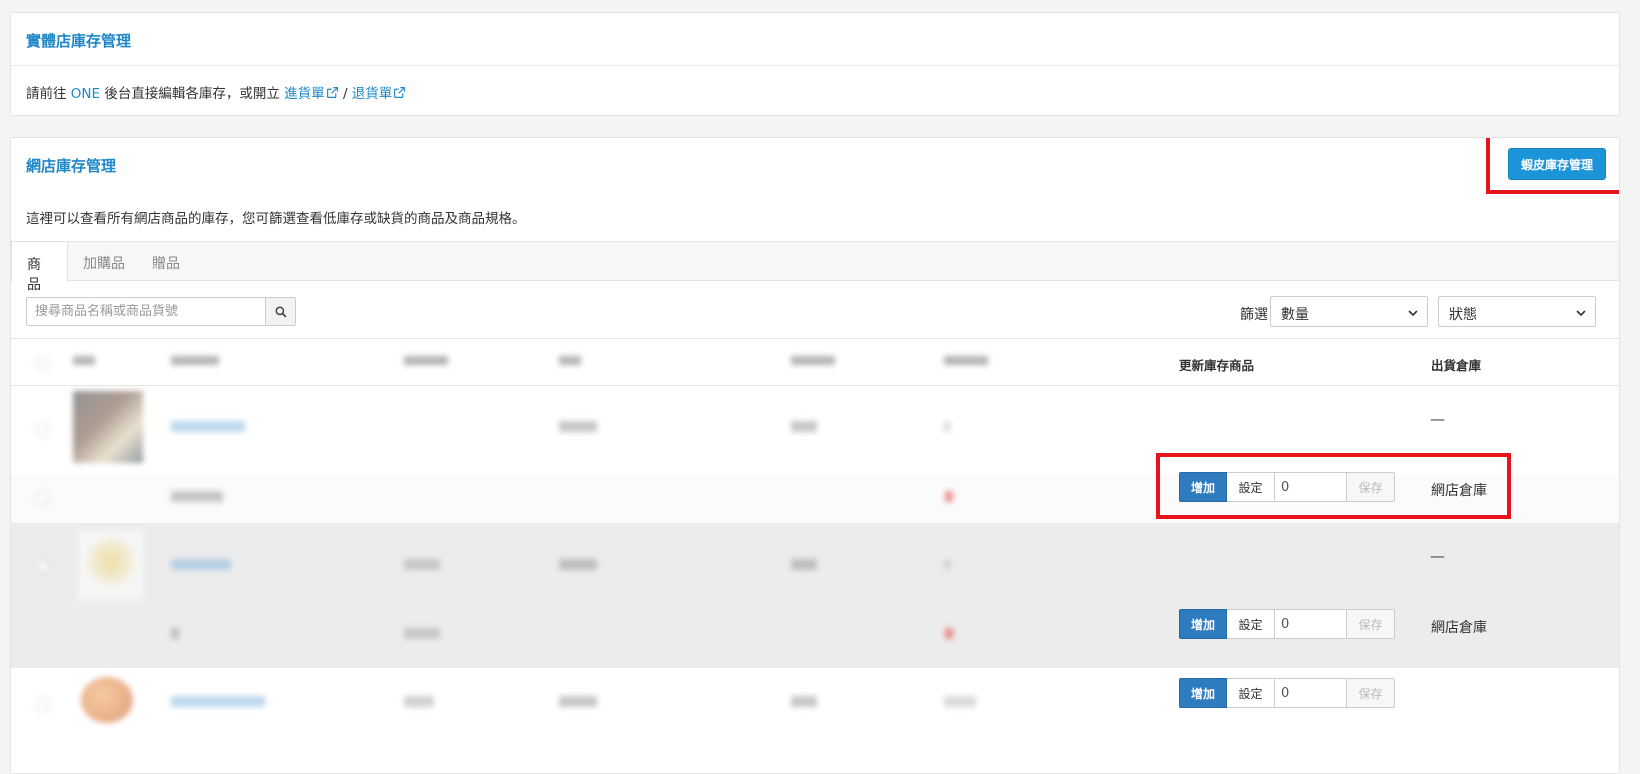  I want to click on search-icon, so click(280, 311).